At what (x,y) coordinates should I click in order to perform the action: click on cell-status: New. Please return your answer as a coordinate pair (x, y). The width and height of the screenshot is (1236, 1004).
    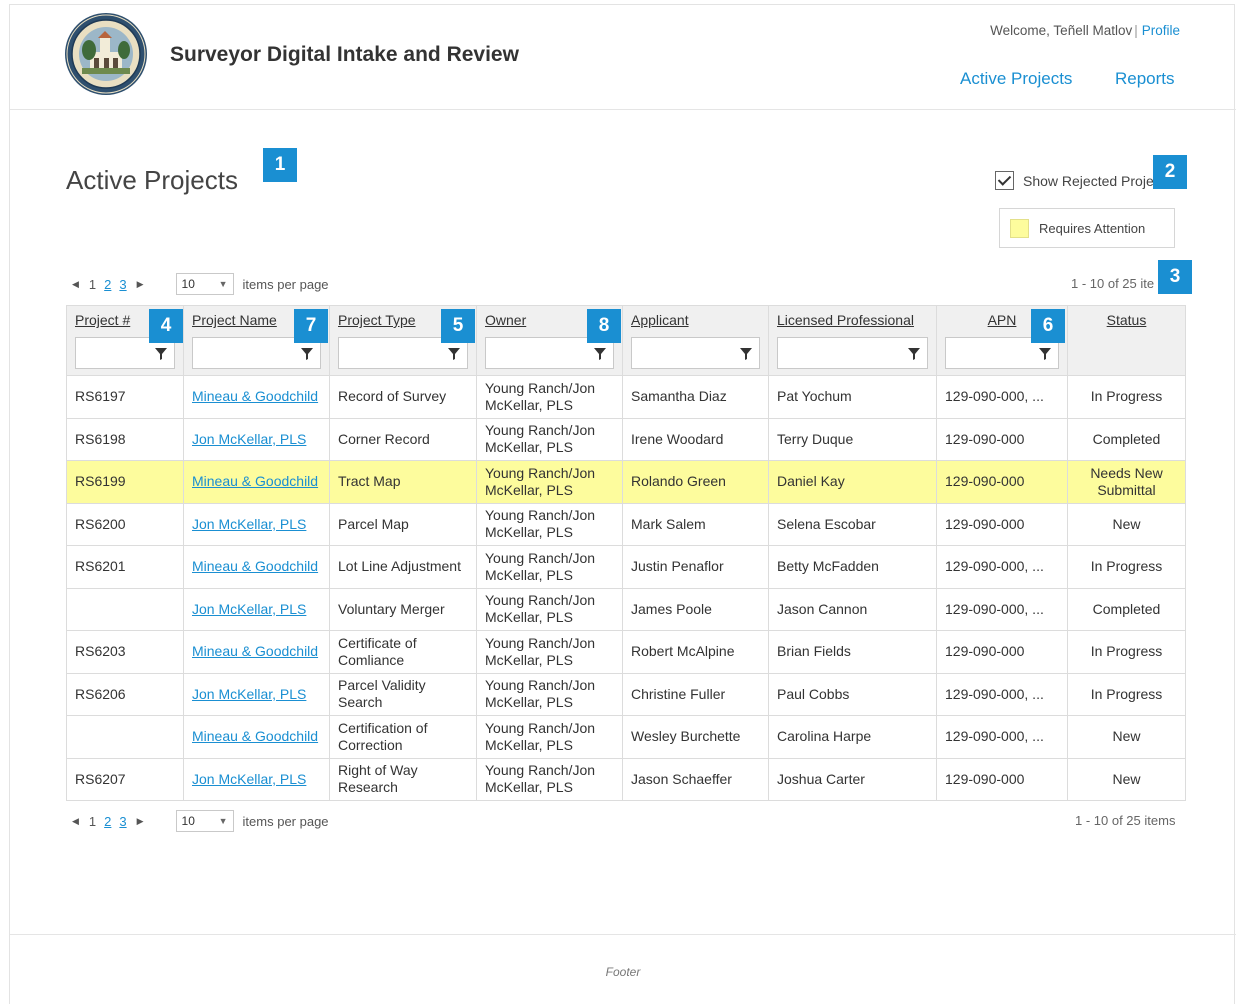
    Looking at the image, I should click on (1126, 779).